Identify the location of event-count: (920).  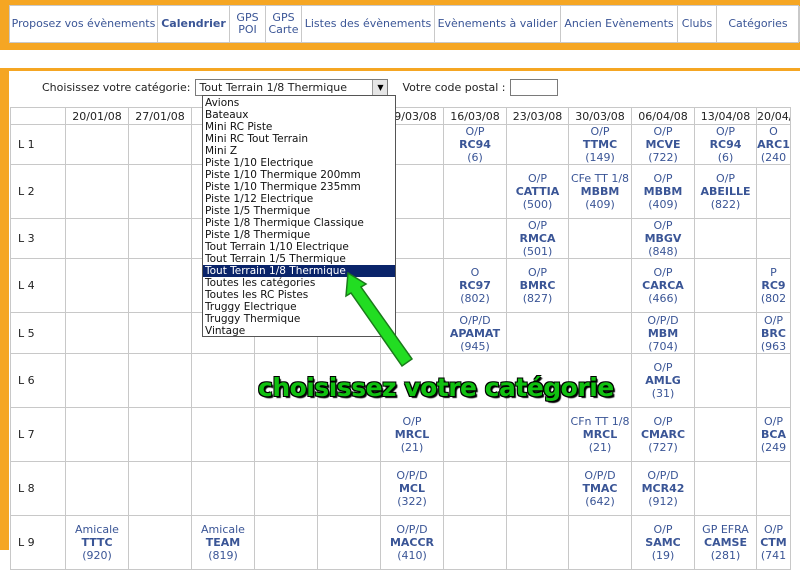
(97, 555).